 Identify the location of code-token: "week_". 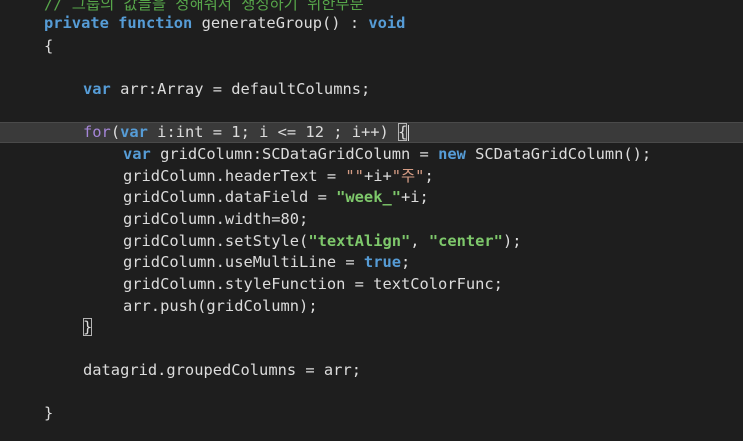
(368, 197).